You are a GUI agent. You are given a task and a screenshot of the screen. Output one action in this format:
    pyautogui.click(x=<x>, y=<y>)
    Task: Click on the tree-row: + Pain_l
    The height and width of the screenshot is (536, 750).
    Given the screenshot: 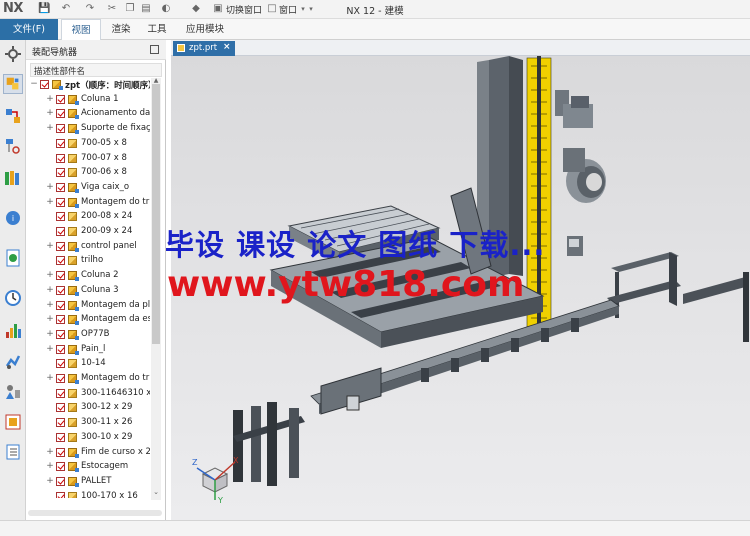 What is the action you would take?
    pyautogui.click(x=88, y=350)
    